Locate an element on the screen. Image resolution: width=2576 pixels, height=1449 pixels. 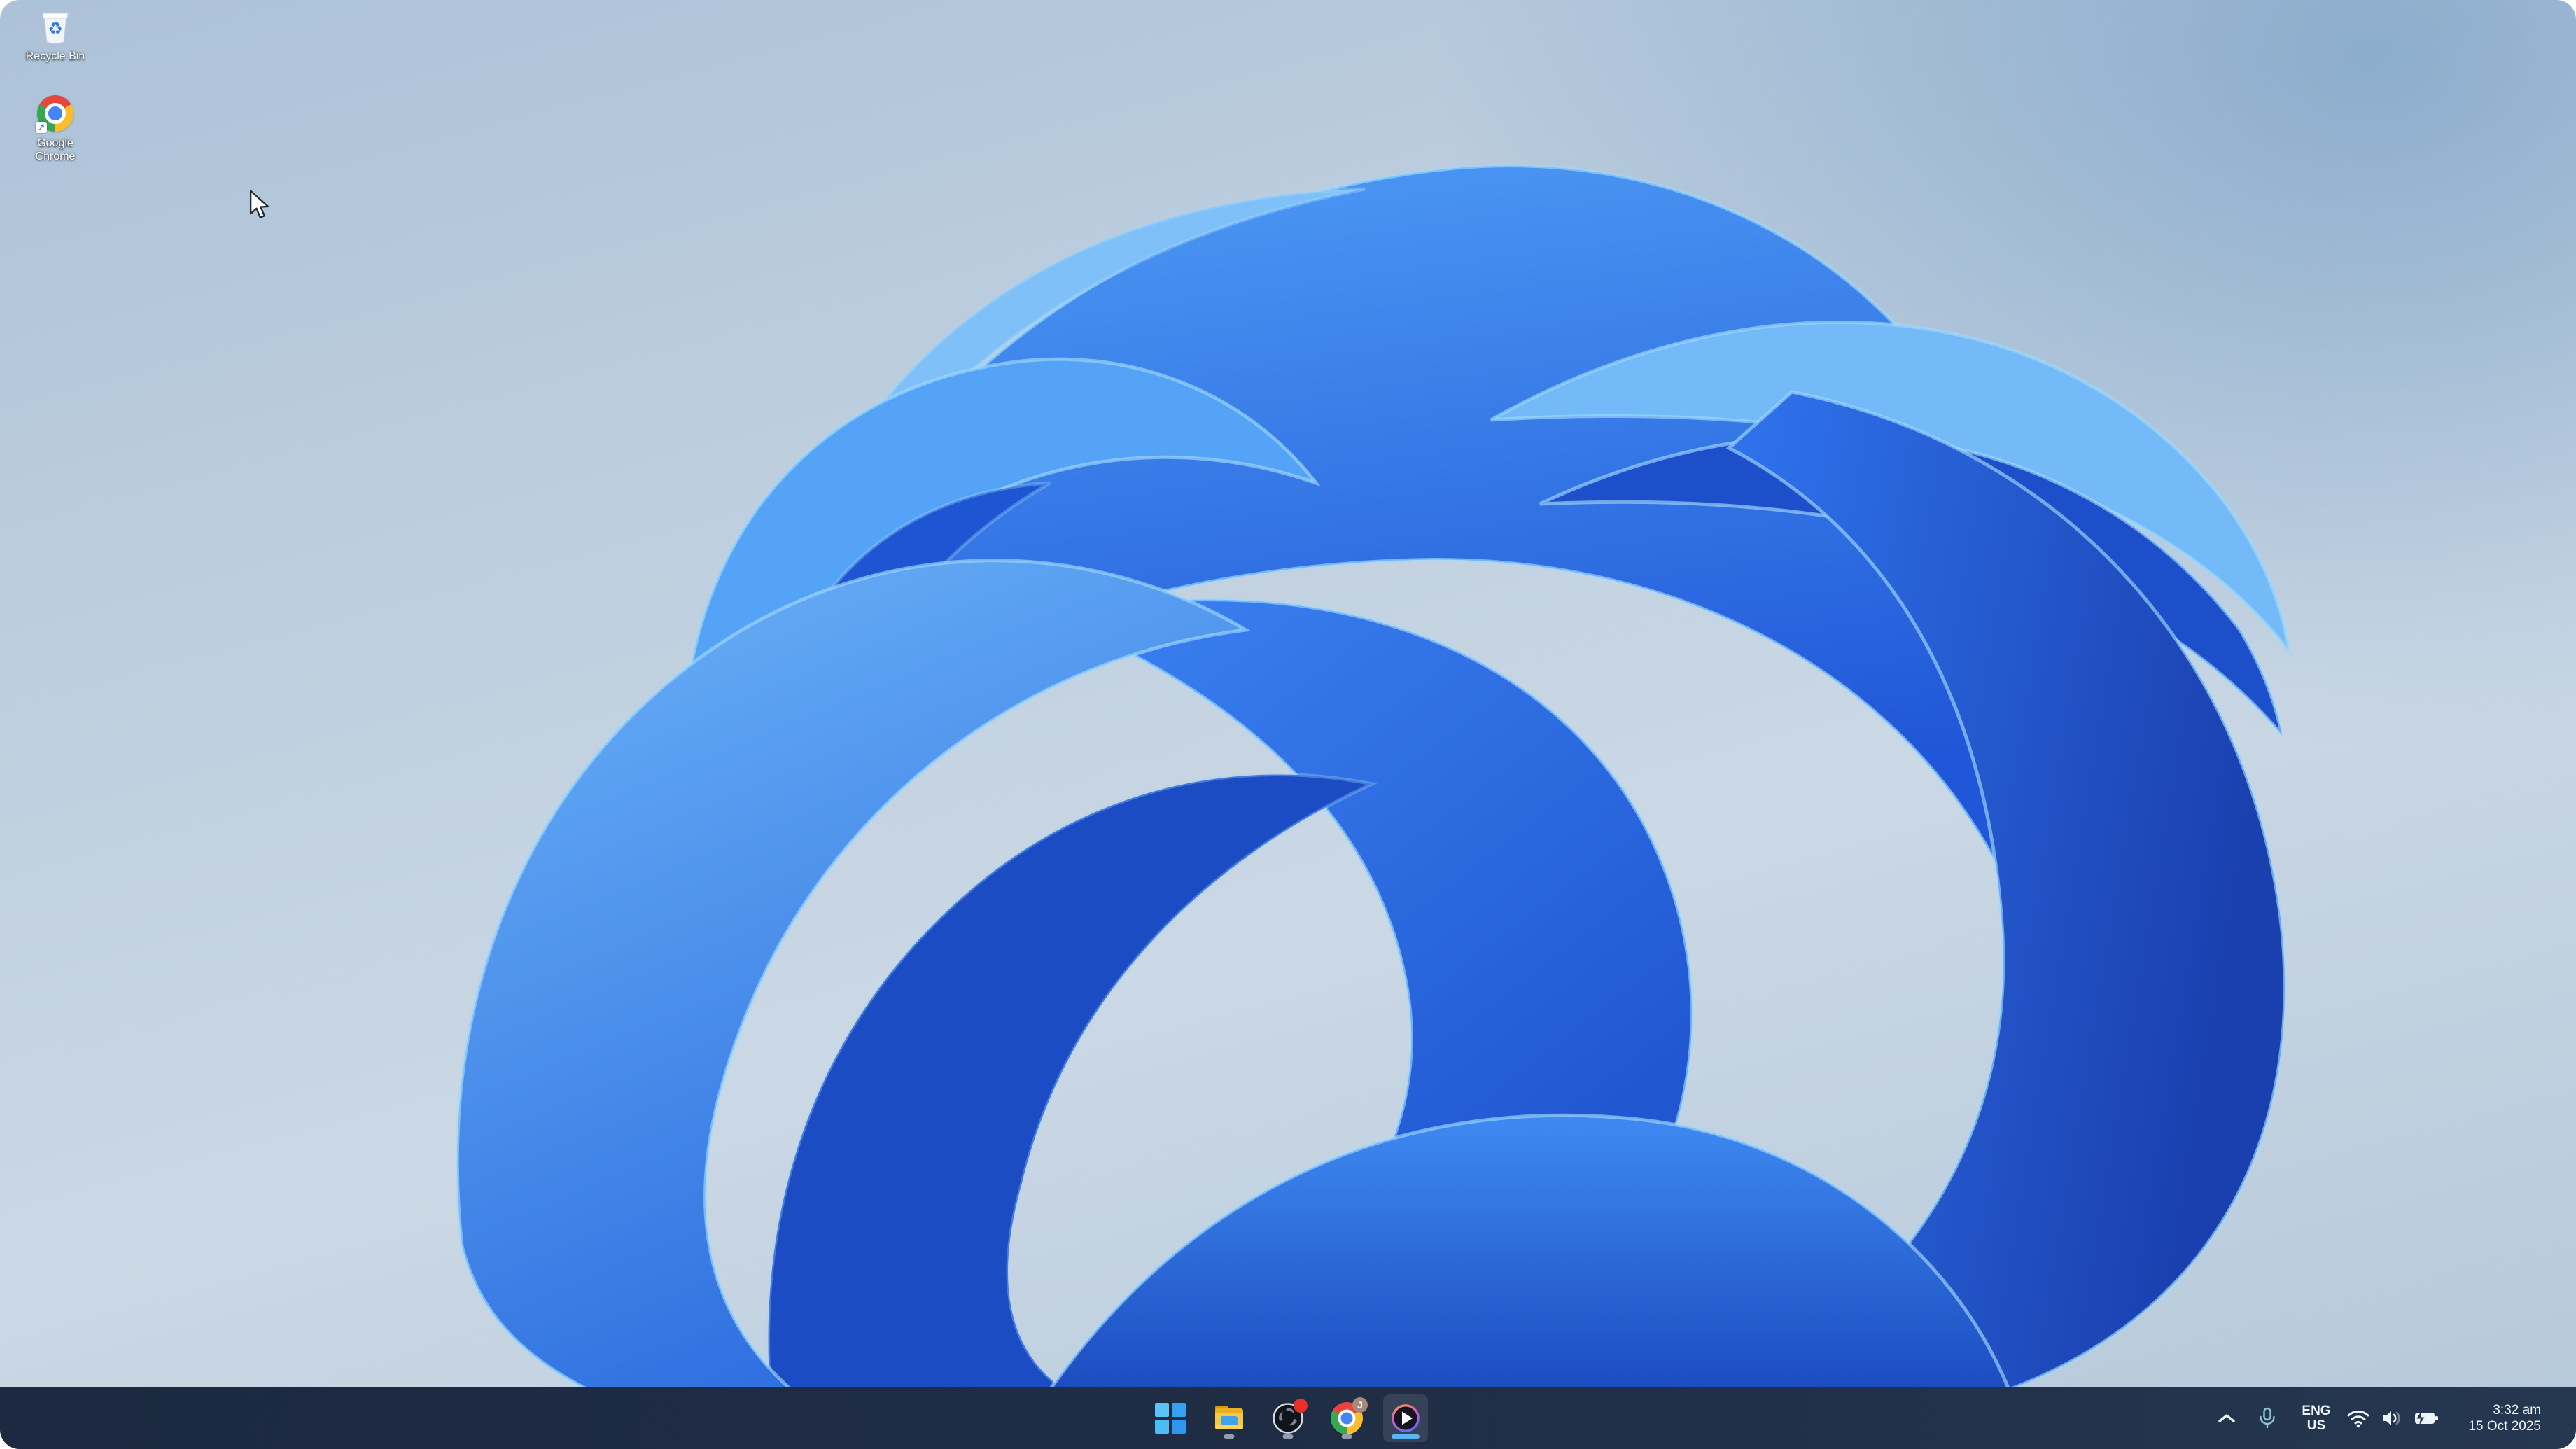
tray-language-button: ENG US is located at coordinates (2316, 1418).